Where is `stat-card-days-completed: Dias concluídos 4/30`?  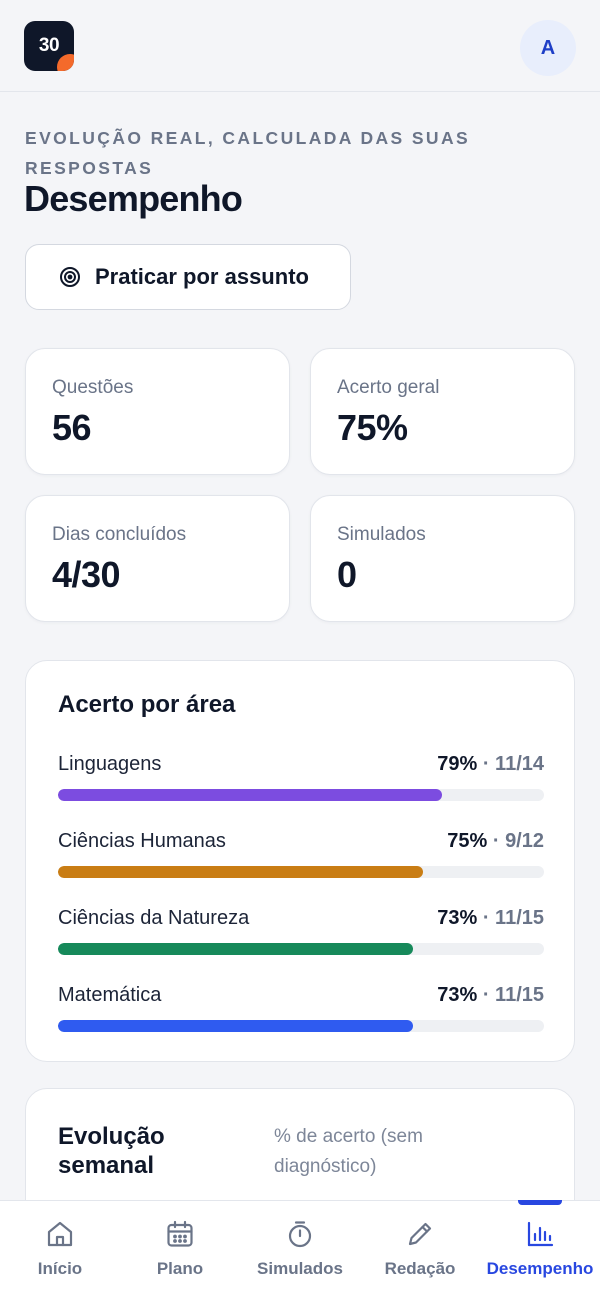 stat-card-days-completed: Dias concluídos 4/30 is located at coordinates (157, 558).